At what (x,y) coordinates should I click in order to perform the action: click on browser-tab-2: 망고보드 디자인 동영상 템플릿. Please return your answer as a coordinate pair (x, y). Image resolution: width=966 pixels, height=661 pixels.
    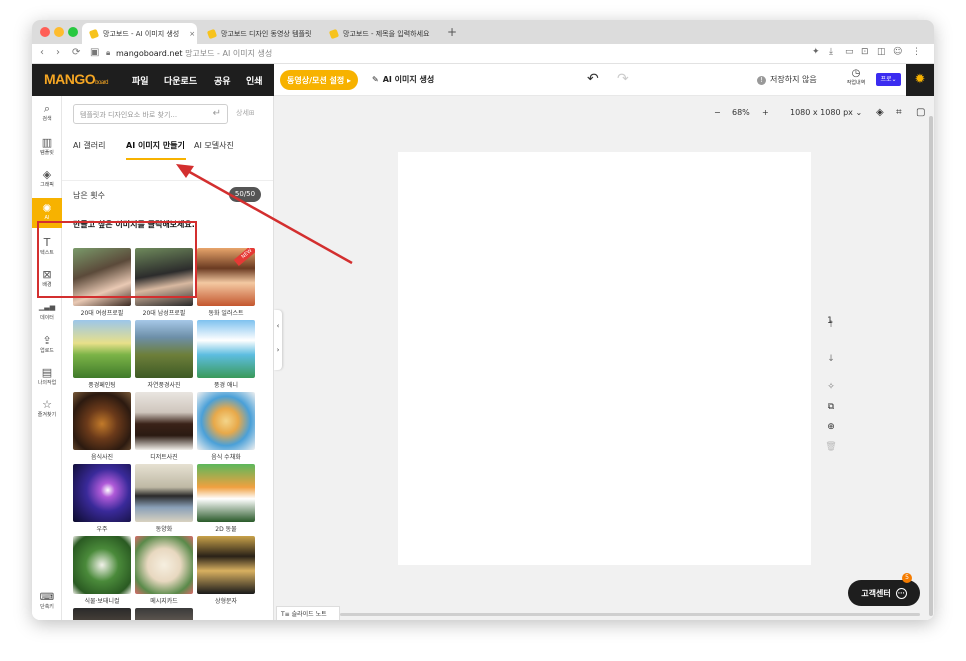
    Looking at the image, I should click on (260, 33).